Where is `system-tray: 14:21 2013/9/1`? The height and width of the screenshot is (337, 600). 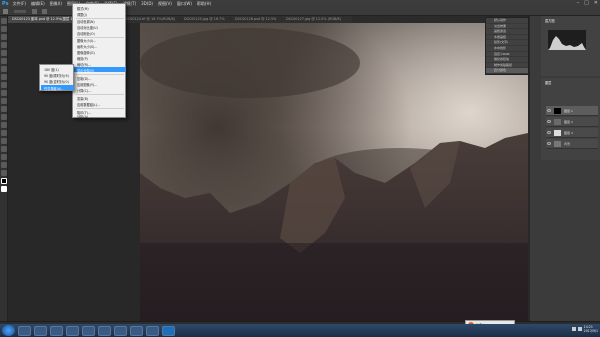
system-tray: 14:21 2013/9/1 is located at coordinates (584, 329).